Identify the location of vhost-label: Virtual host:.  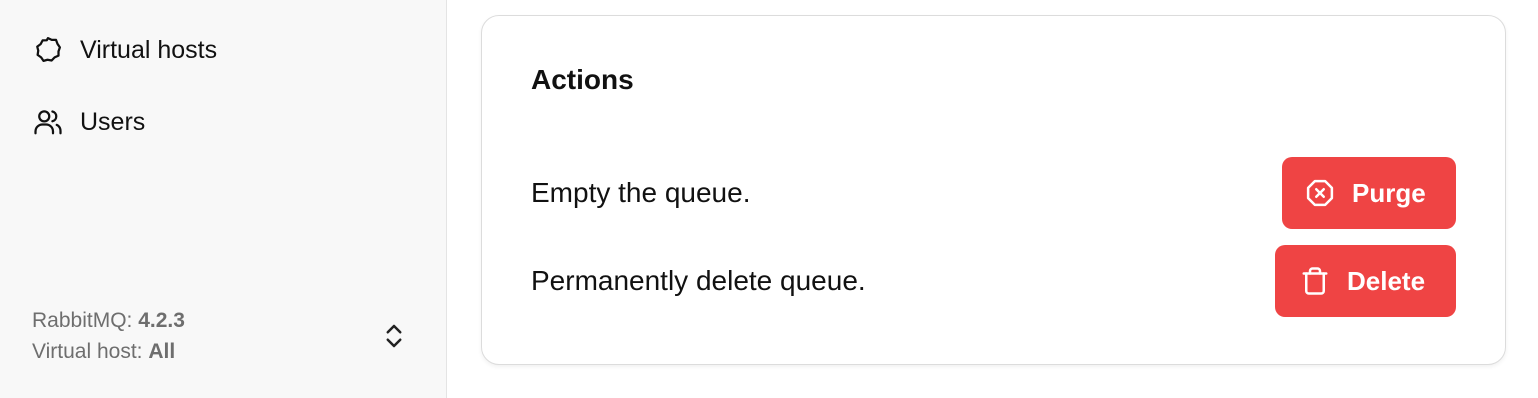
(87, 351).